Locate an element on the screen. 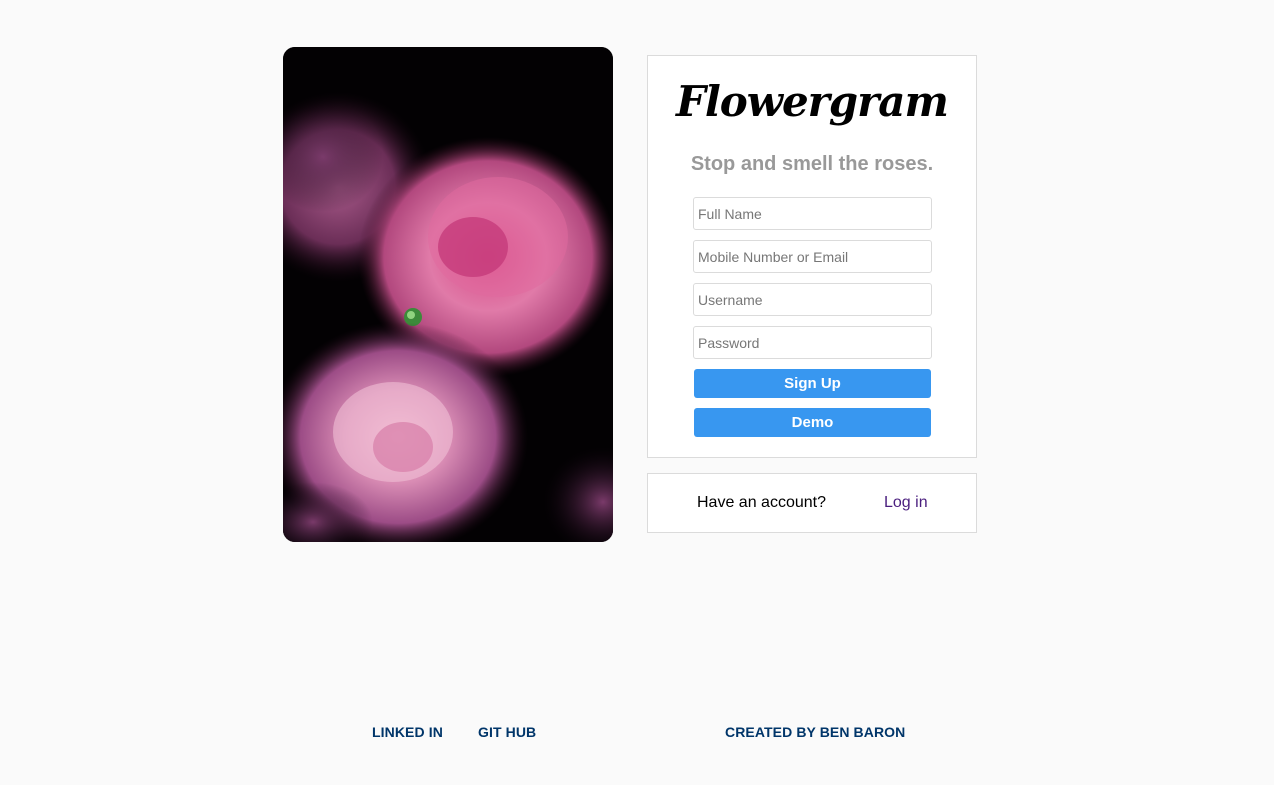  tagline: Stop and smell the roses. is located at coordinates (812, 164).